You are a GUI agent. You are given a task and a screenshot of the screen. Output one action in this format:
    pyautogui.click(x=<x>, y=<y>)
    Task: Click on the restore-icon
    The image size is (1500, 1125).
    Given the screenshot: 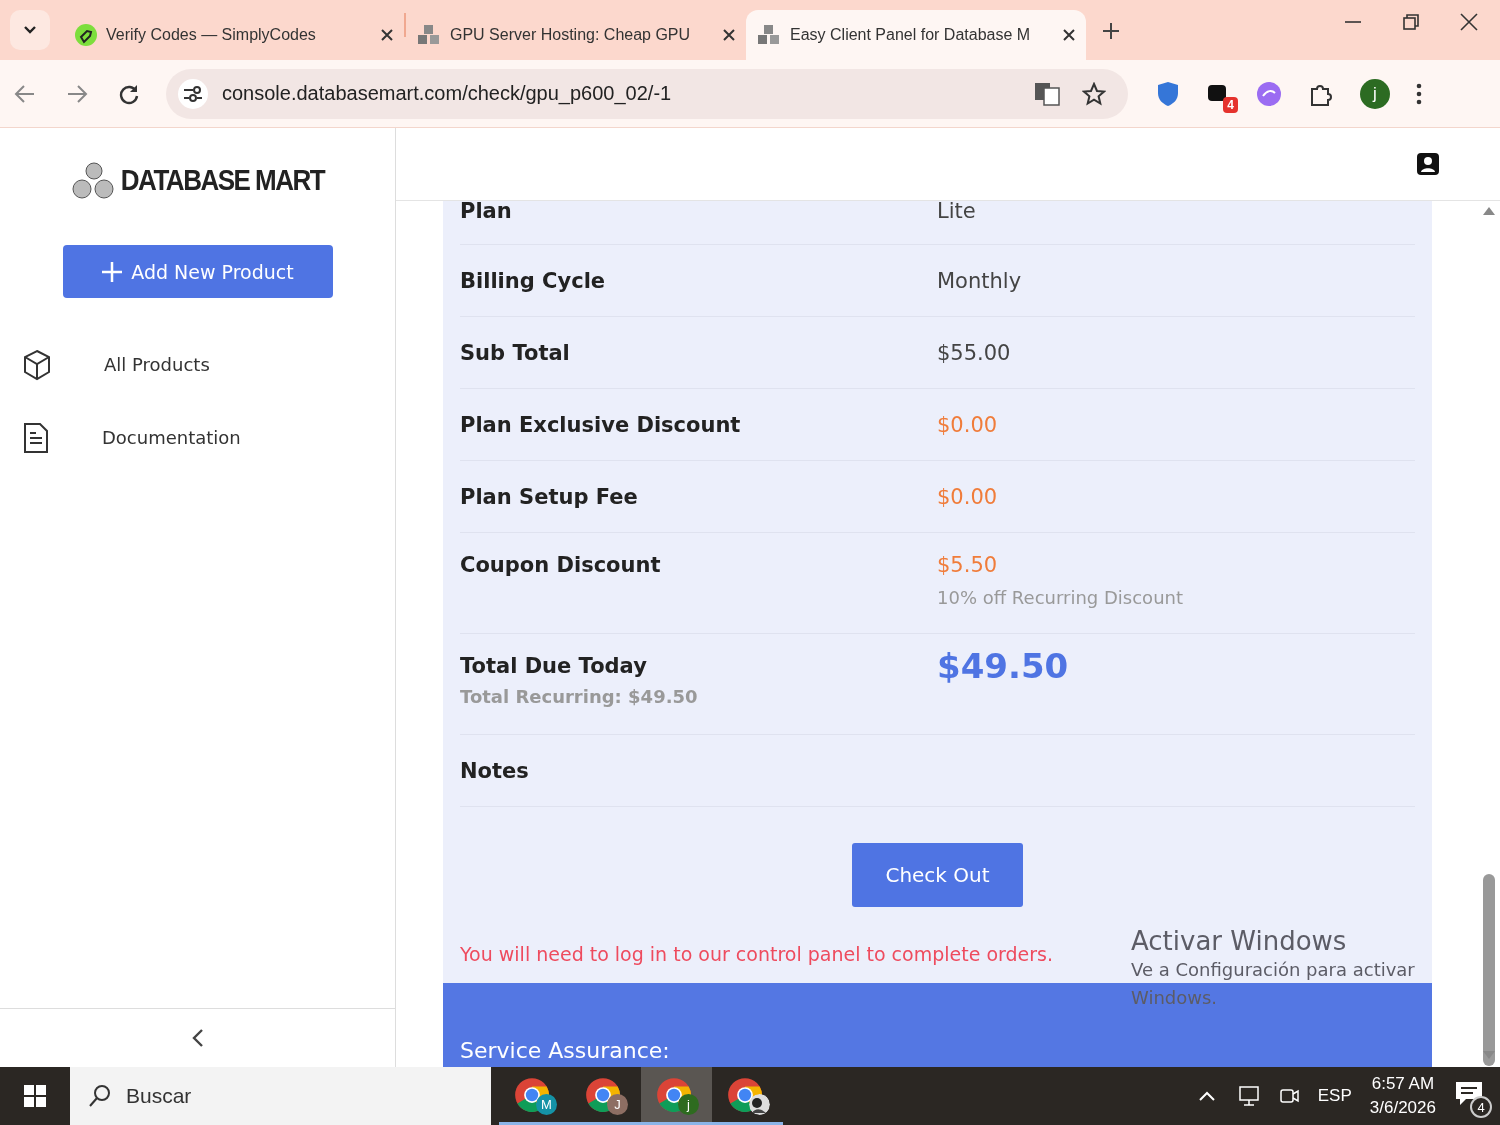 What is the action you would take?
    pyautogui.click(x=1411, y=22)
    